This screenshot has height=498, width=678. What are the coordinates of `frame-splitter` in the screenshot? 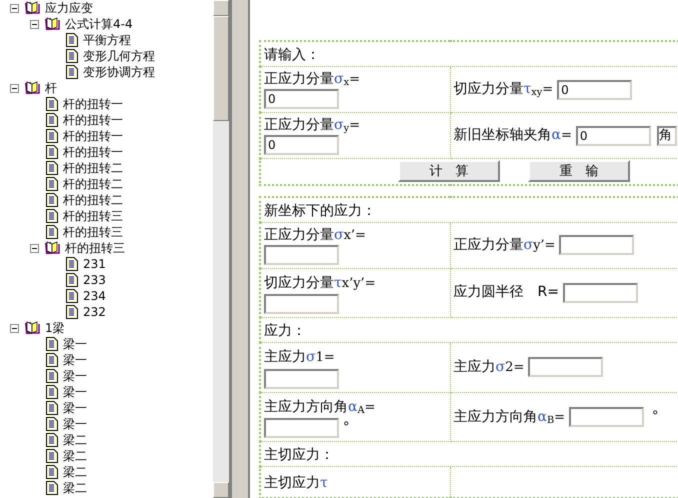 It's located at (240, 249).